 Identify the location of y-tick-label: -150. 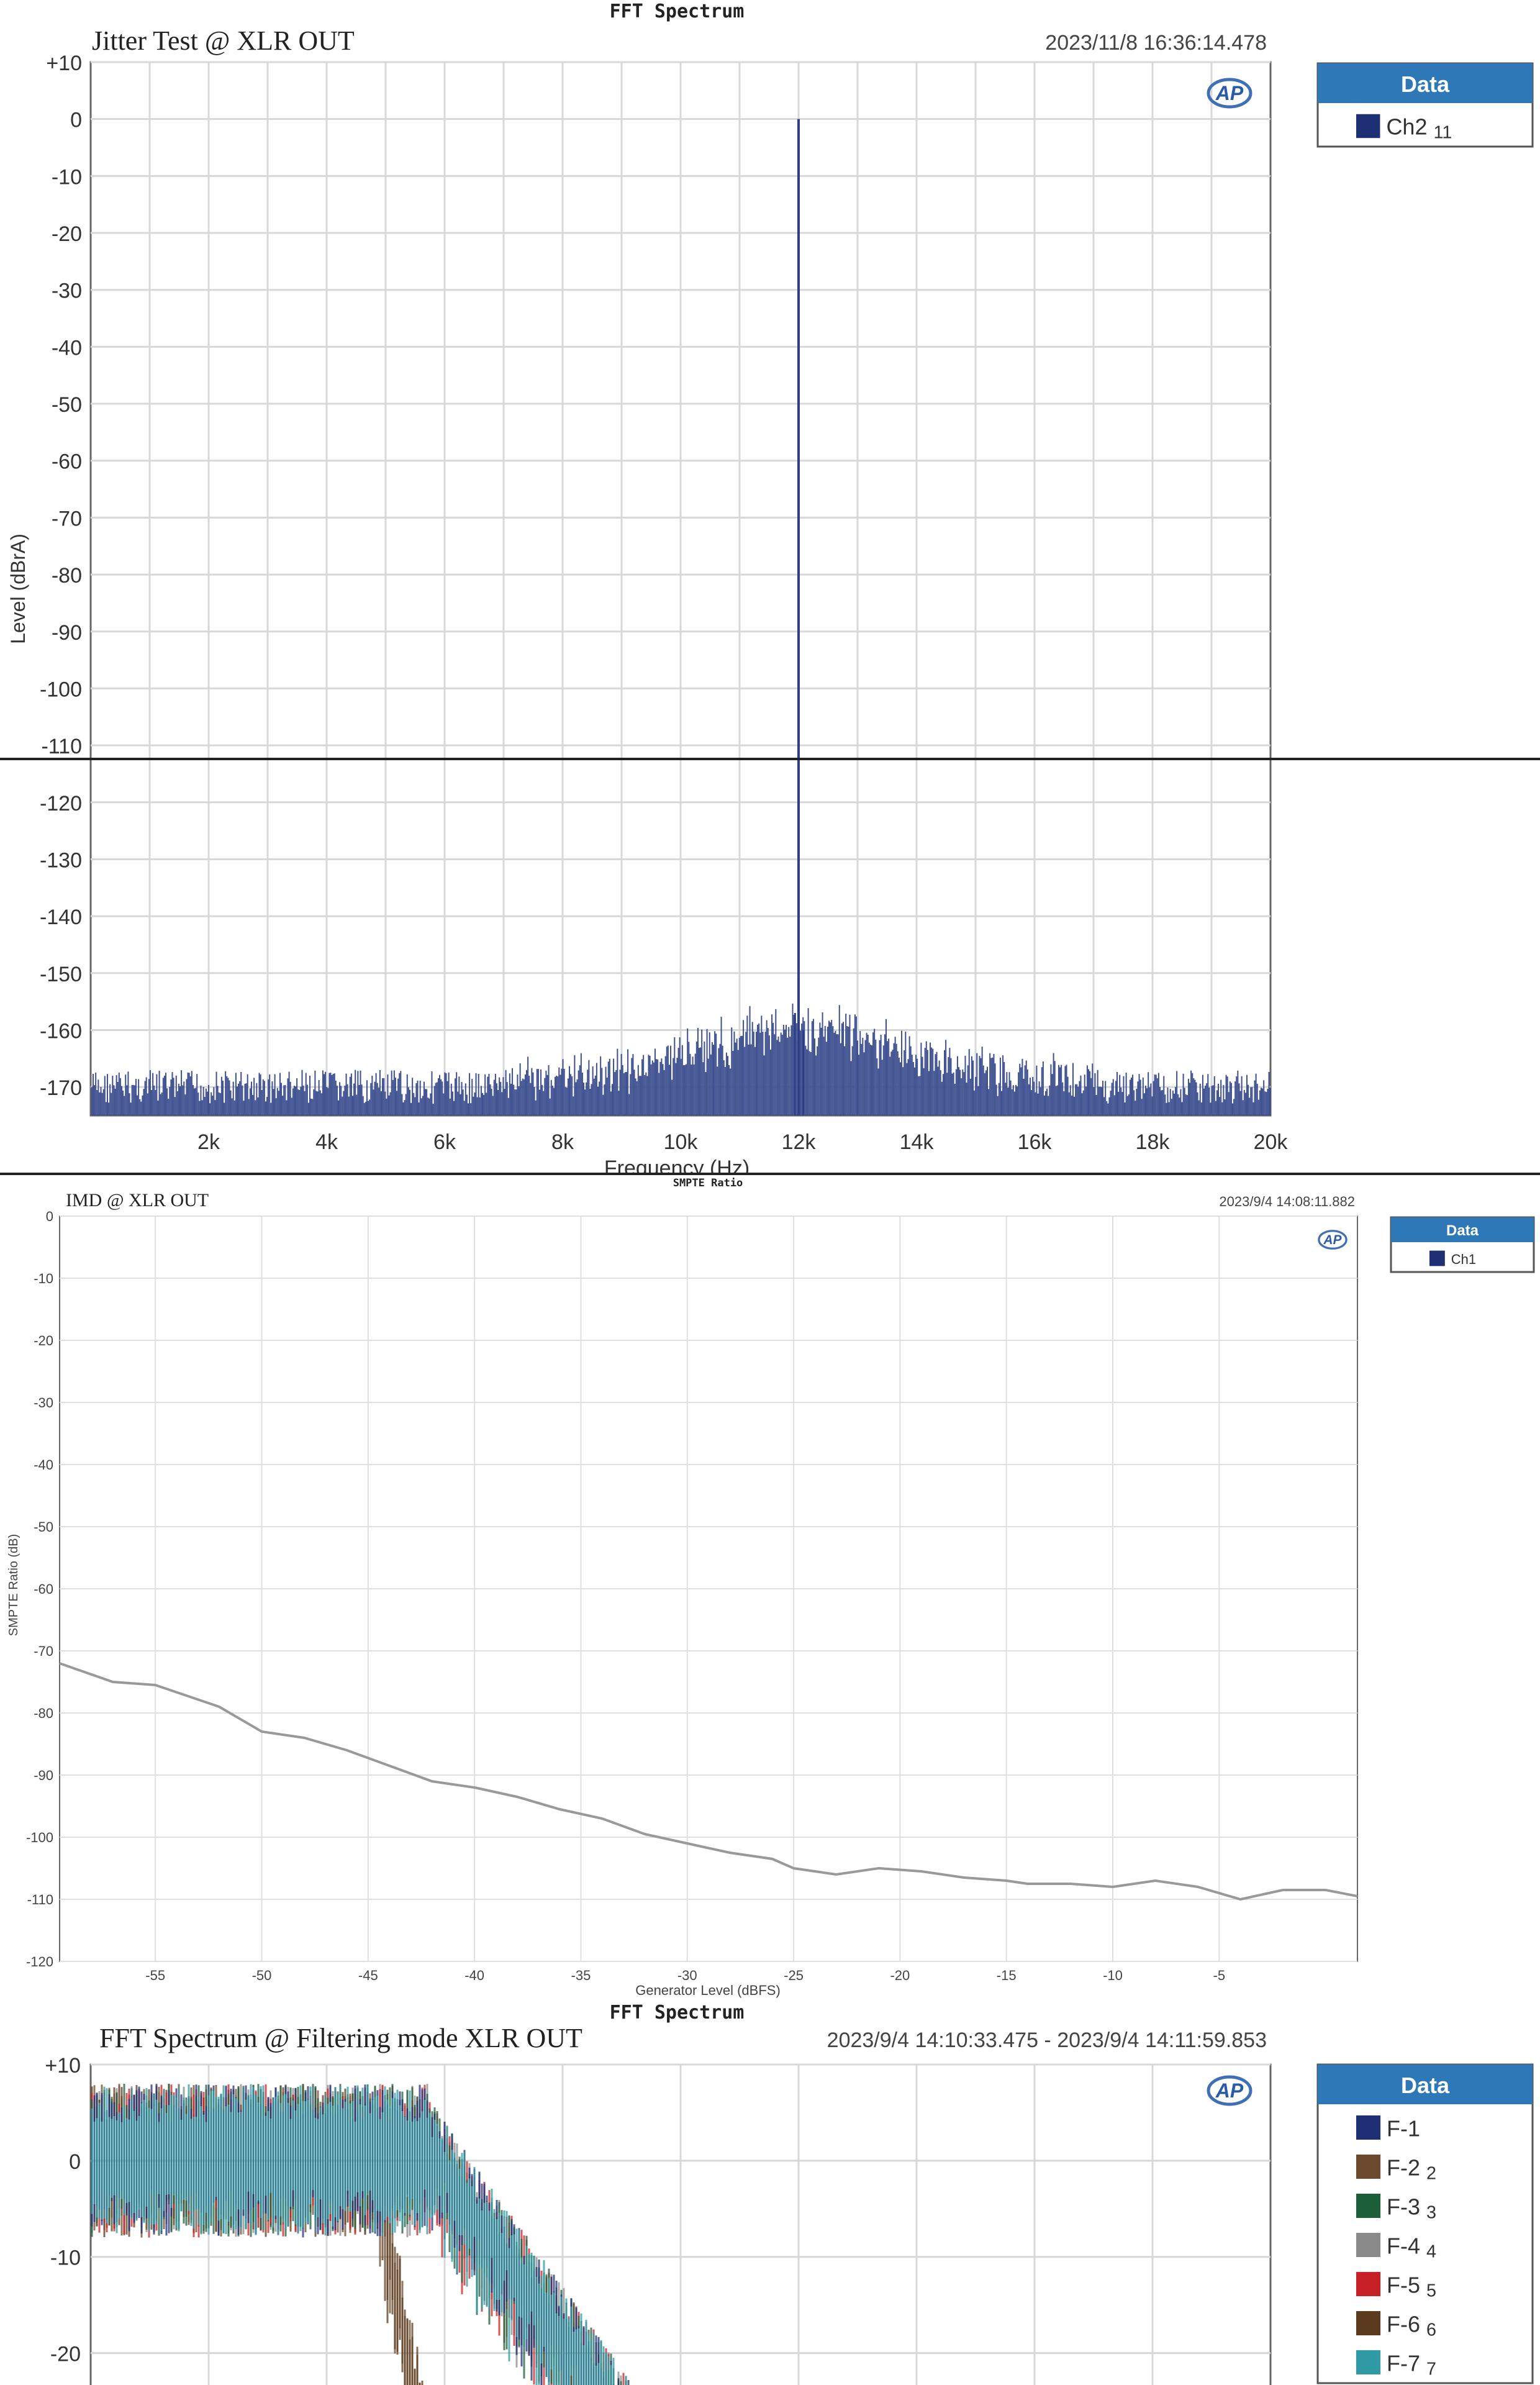
(61, 975).